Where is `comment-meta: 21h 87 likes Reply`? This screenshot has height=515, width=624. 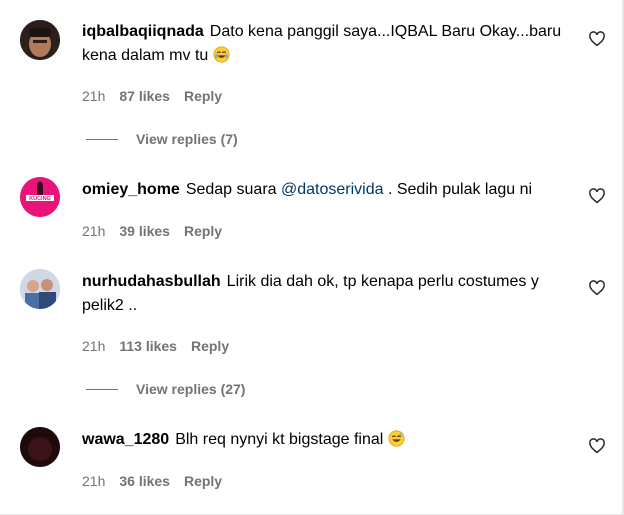
comment-meta: 21h 87 likes Reply is located at coordinates (152, 96).